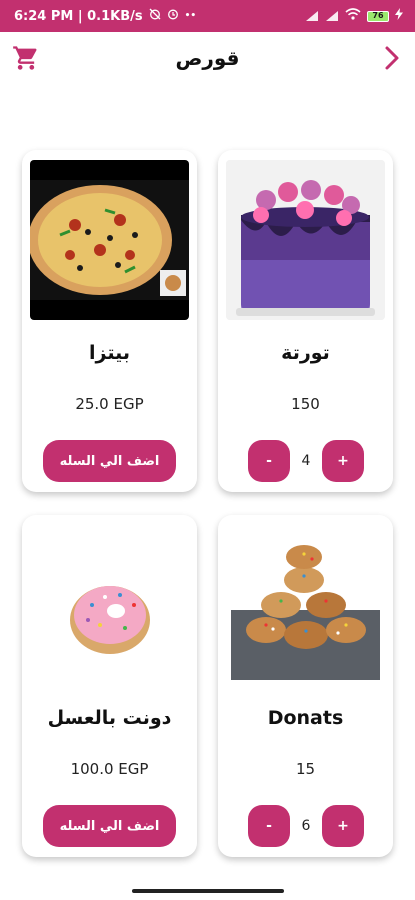  I want to click on battery-icon: 76, so click(378, 16).